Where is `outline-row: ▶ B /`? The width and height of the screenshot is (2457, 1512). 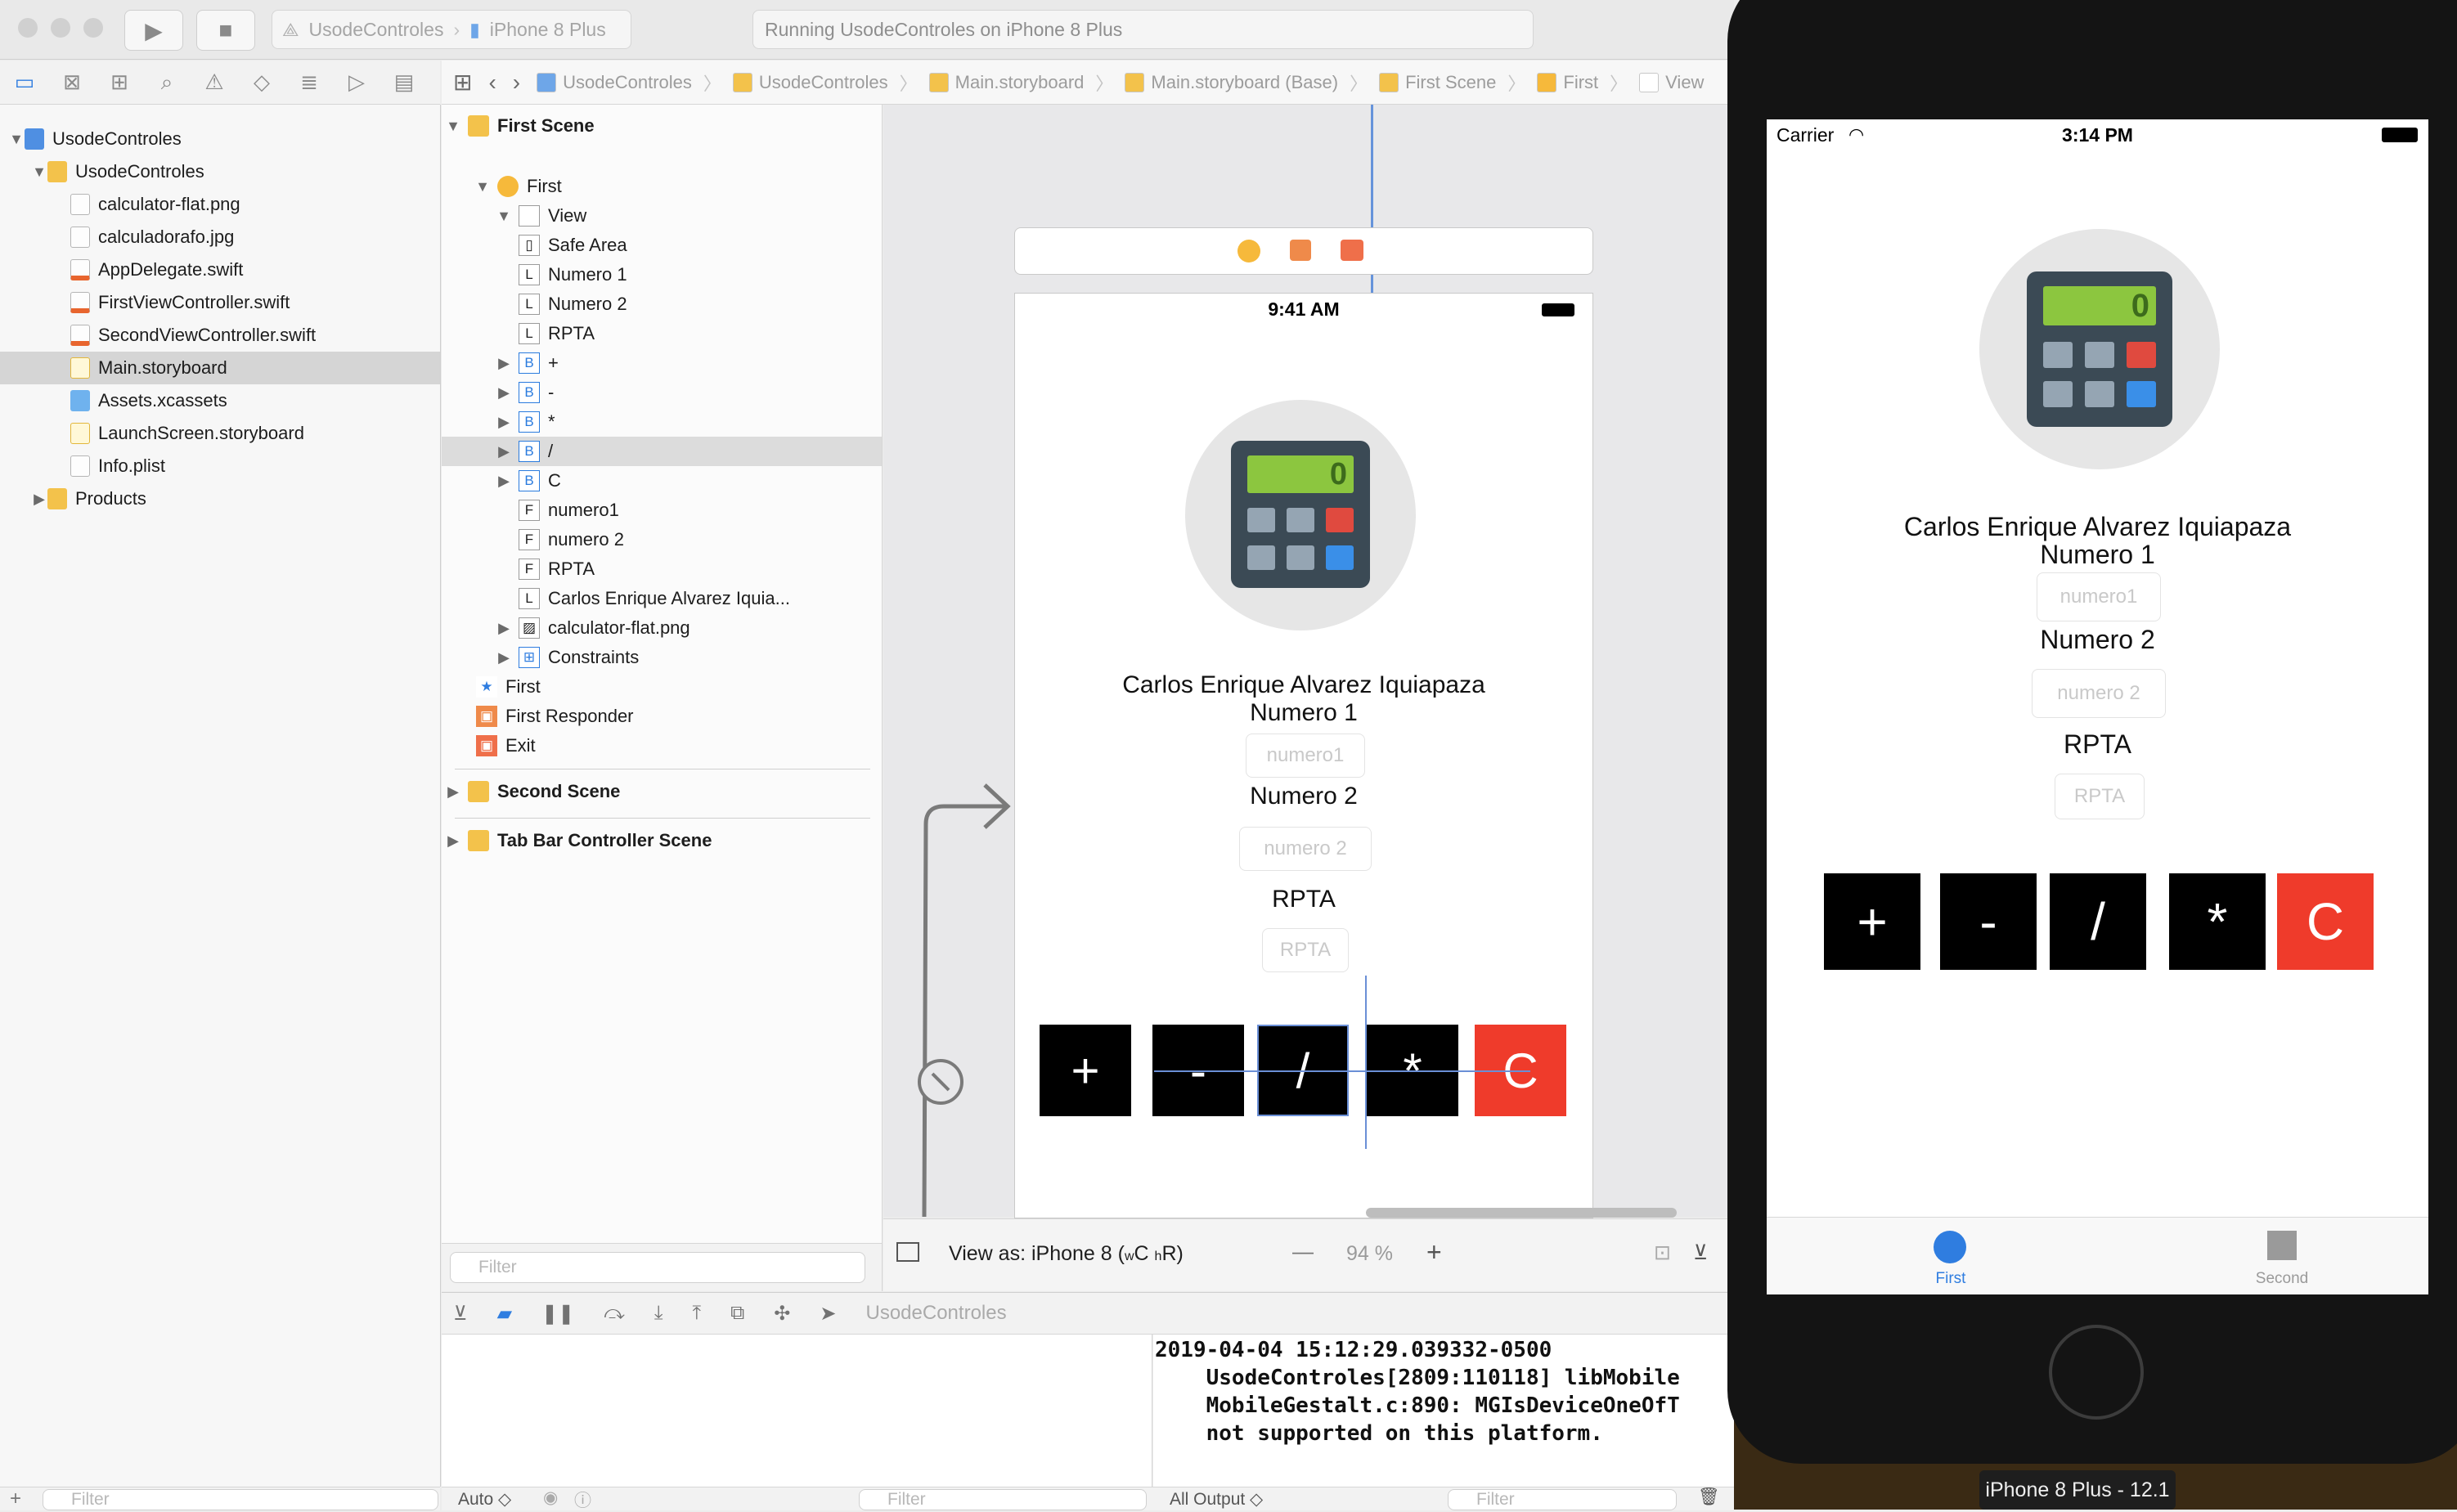
outline-row: ▶ B / is located at coordinates (662, 452).